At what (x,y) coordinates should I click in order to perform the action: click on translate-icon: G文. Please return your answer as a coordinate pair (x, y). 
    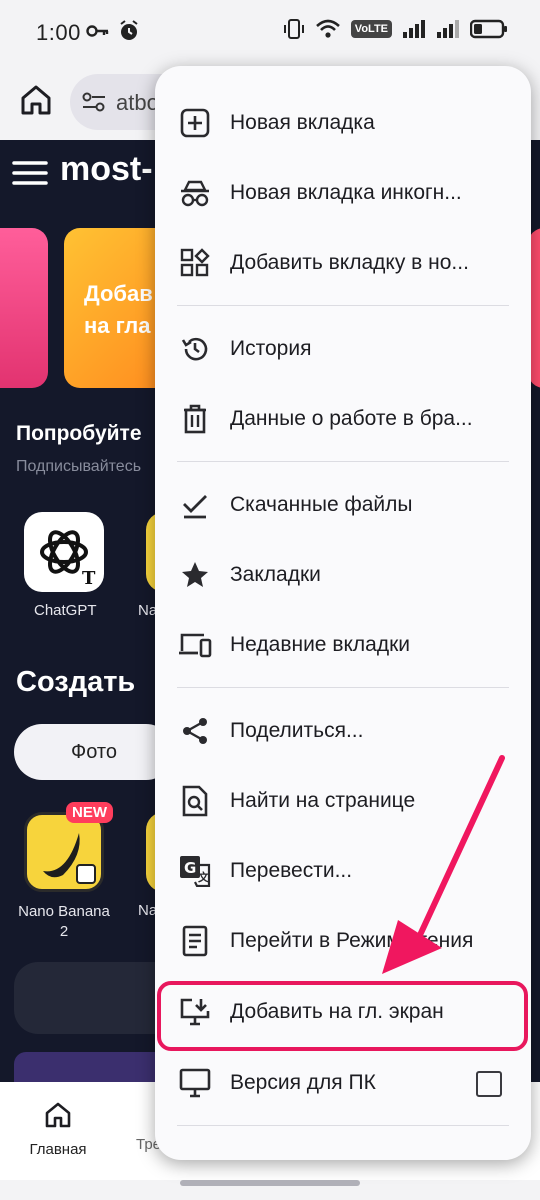
    Looking at the image, I should click on (195, 871).